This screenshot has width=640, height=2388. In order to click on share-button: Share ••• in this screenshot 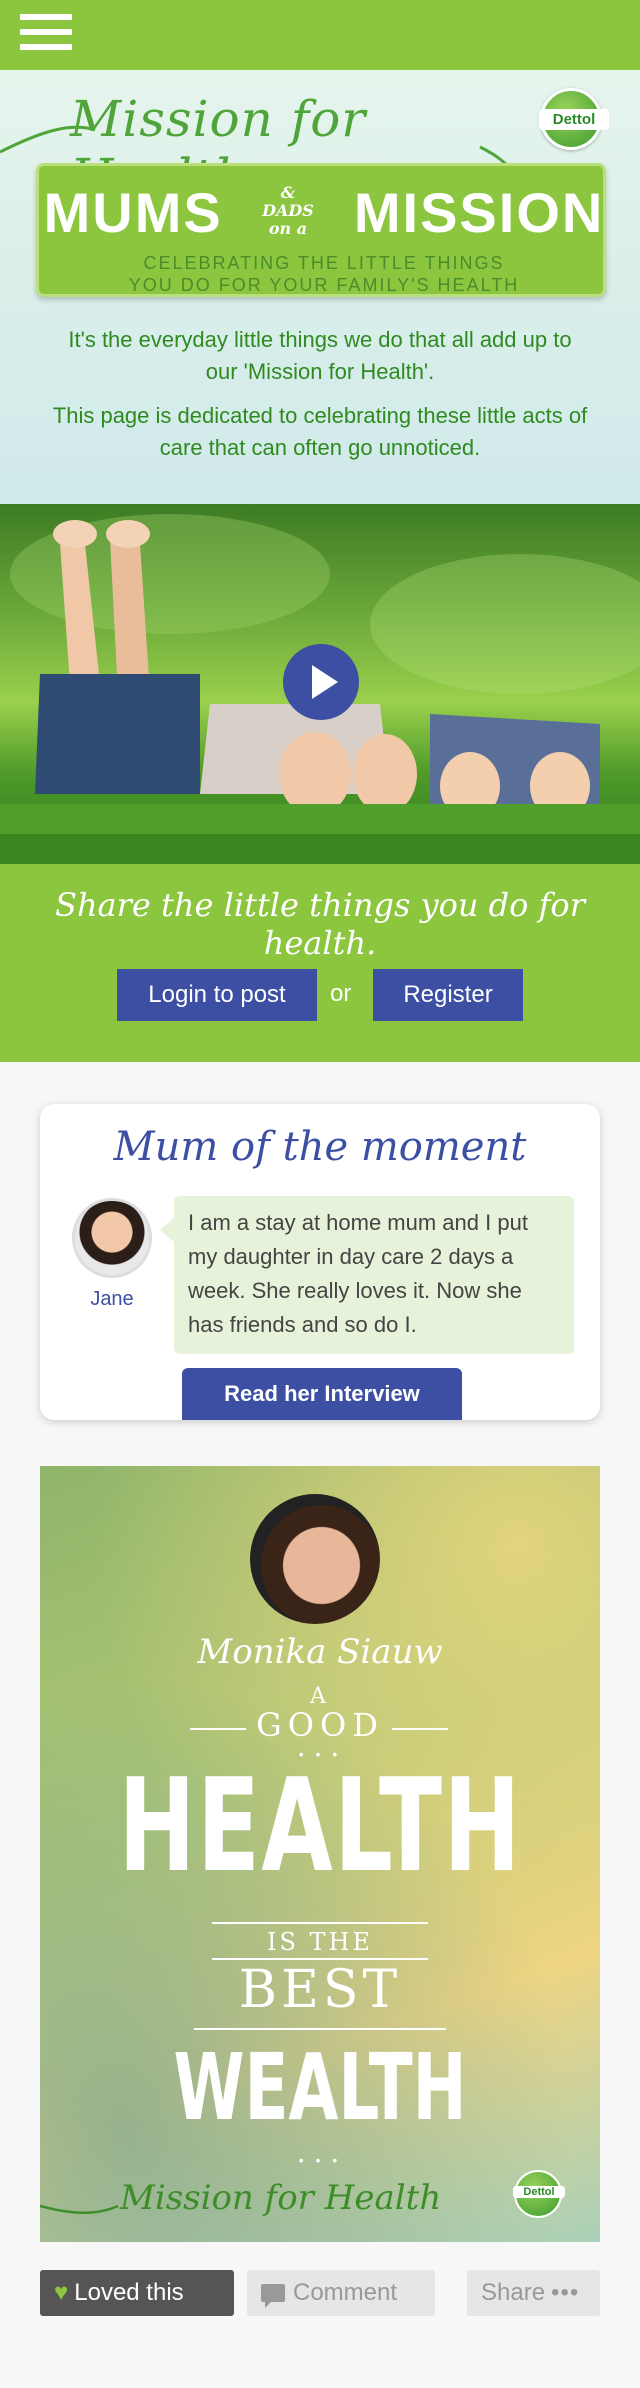, I will do `click(533, 2293)`.